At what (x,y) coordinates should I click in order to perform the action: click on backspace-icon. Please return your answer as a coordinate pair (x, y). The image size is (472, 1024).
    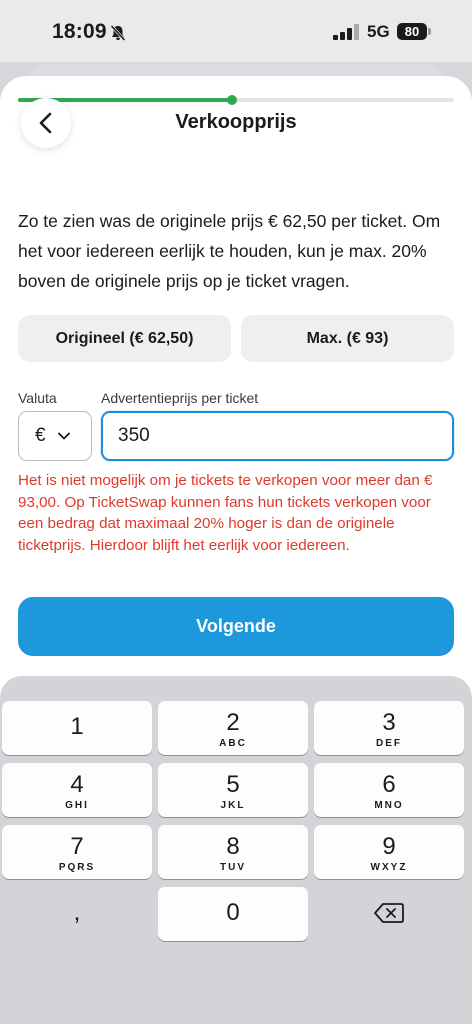
    Looking at the image, I should click on (389, 913).